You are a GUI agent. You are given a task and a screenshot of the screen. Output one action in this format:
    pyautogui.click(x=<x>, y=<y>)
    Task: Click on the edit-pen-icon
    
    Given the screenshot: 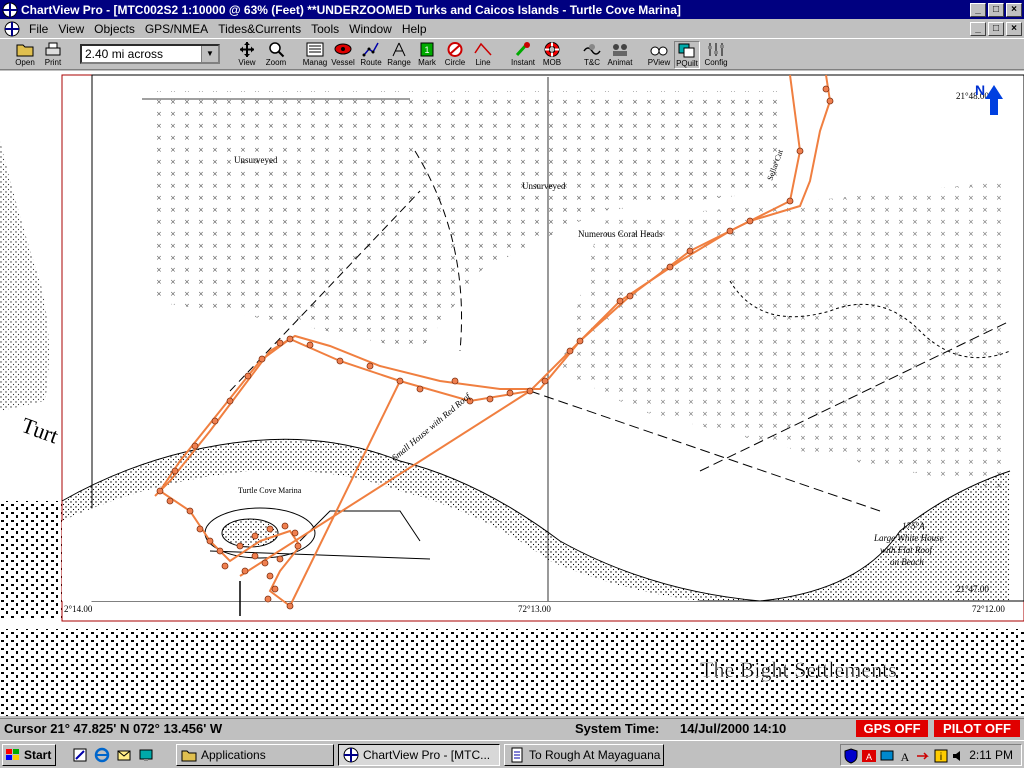 What is the action you would take?
    pyautogui.click(x=80, y=755)
    